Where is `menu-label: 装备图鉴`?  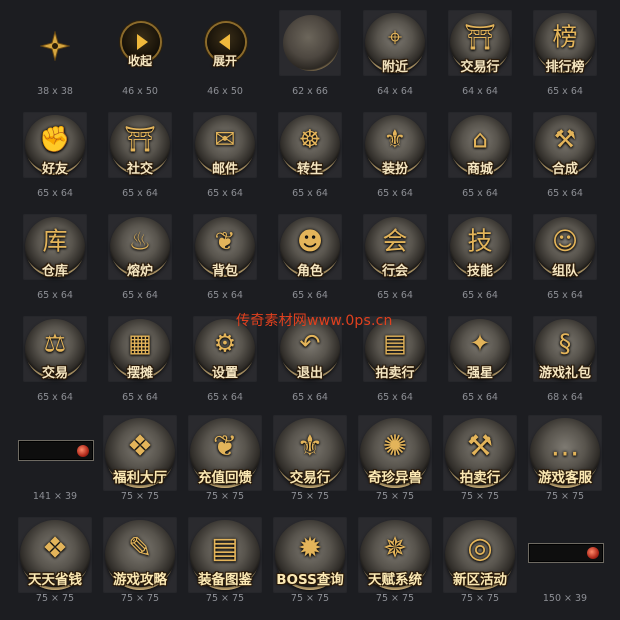
menu-label: 装备图鉴 is located at coordinates (225, 580).